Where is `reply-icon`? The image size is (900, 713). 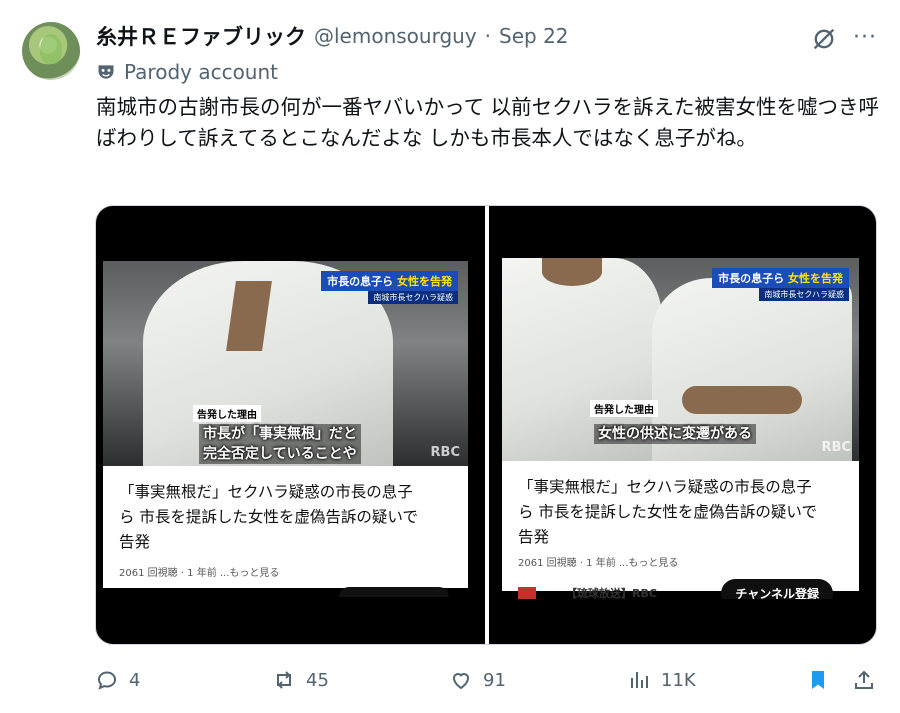
reply-icon is located at coordinates (107, 680).